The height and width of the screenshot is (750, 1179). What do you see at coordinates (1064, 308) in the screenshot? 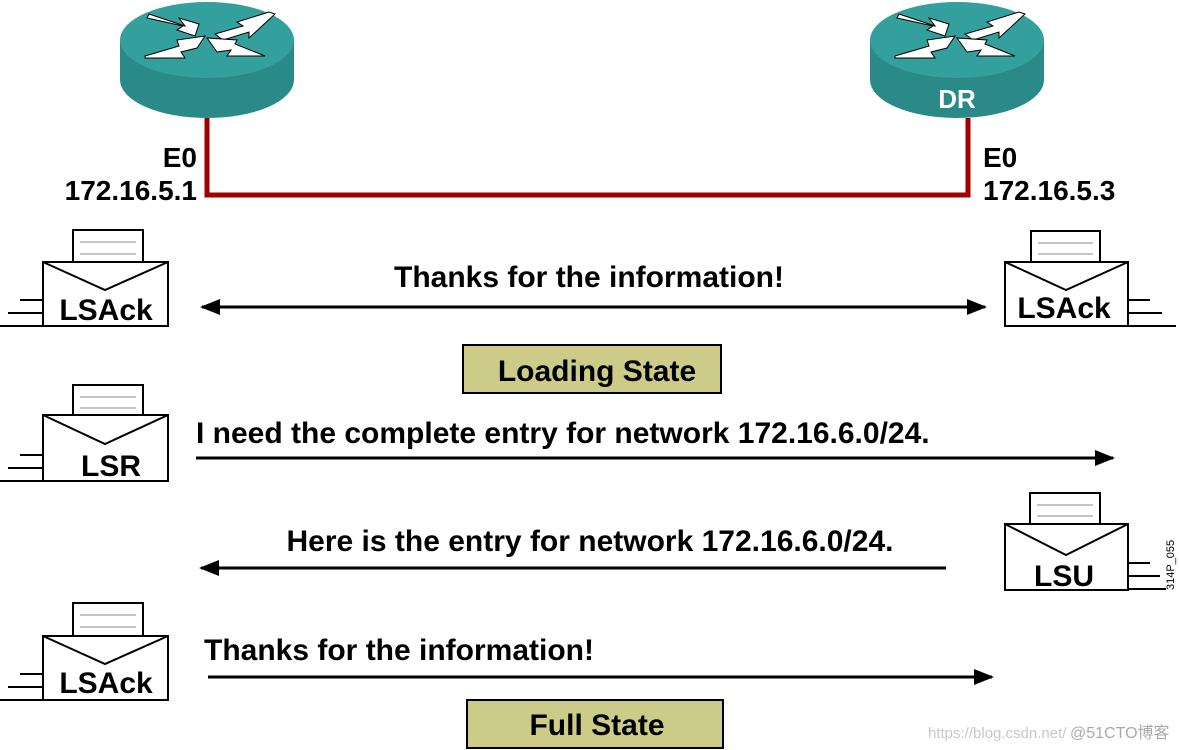
I see `lsack-right-label: LSAck` at bounding box center [1064, 308].